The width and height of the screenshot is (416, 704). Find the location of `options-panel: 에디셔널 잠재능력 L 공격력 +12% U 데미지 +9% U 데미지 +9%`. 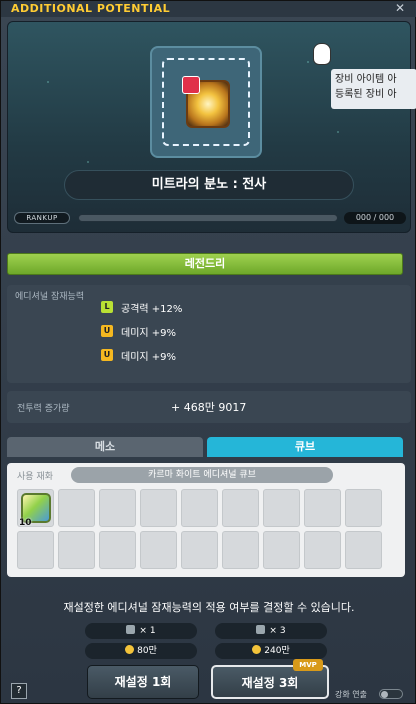

options-panel: 에디셔널 잠재능력 L 공격력 +12% U 데미지 +9% U 데미지 +9% is located at coordinates (209, 334).